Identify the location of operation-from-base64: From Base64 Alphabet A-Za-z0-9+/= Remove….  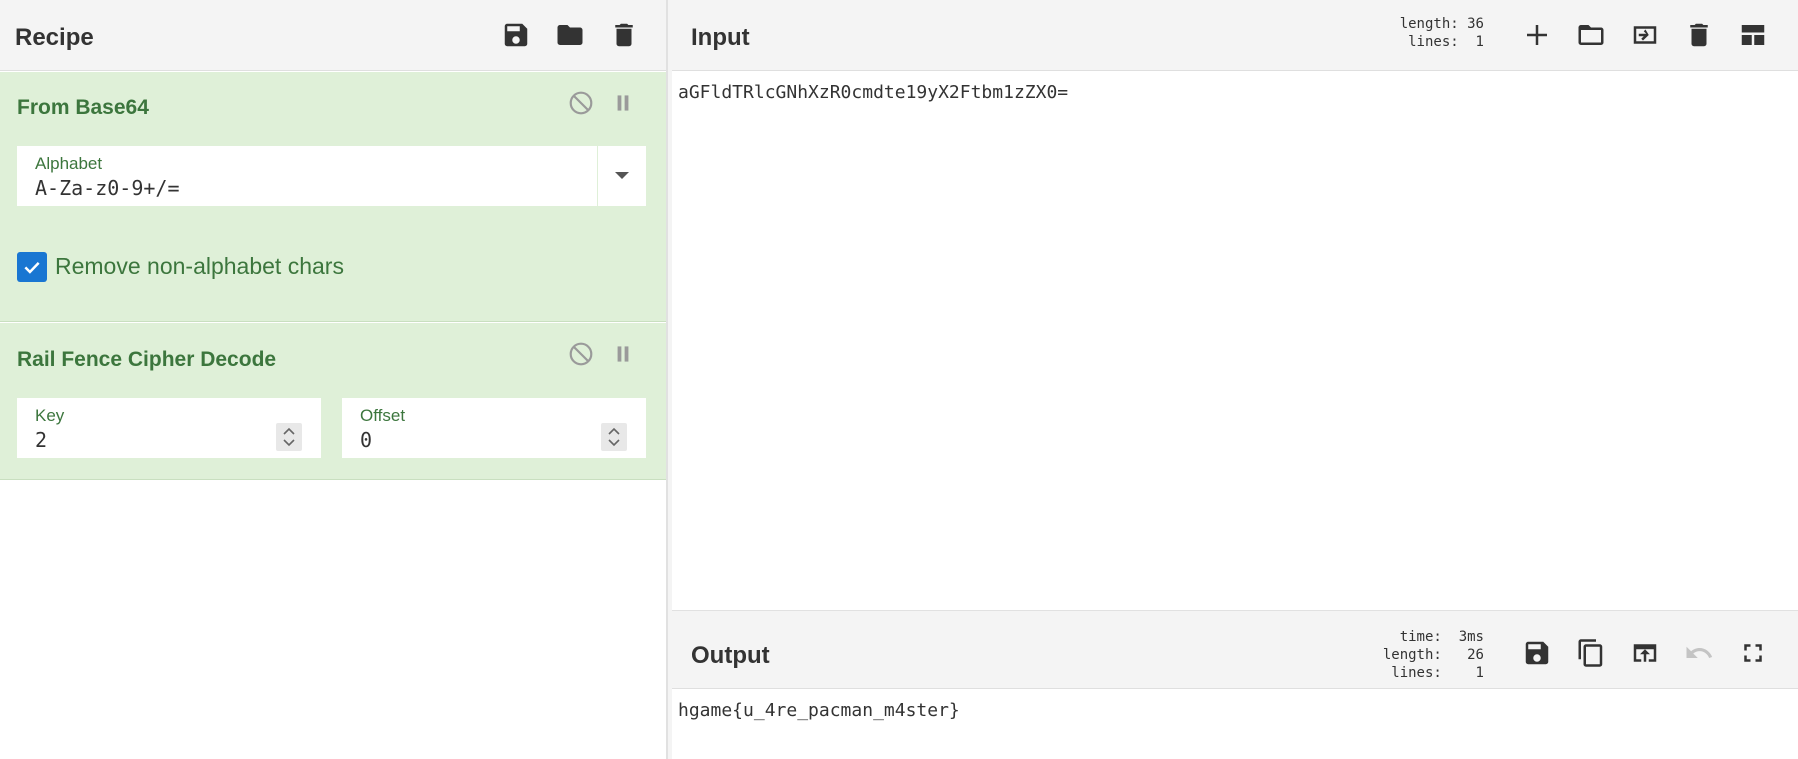
(333, 197).